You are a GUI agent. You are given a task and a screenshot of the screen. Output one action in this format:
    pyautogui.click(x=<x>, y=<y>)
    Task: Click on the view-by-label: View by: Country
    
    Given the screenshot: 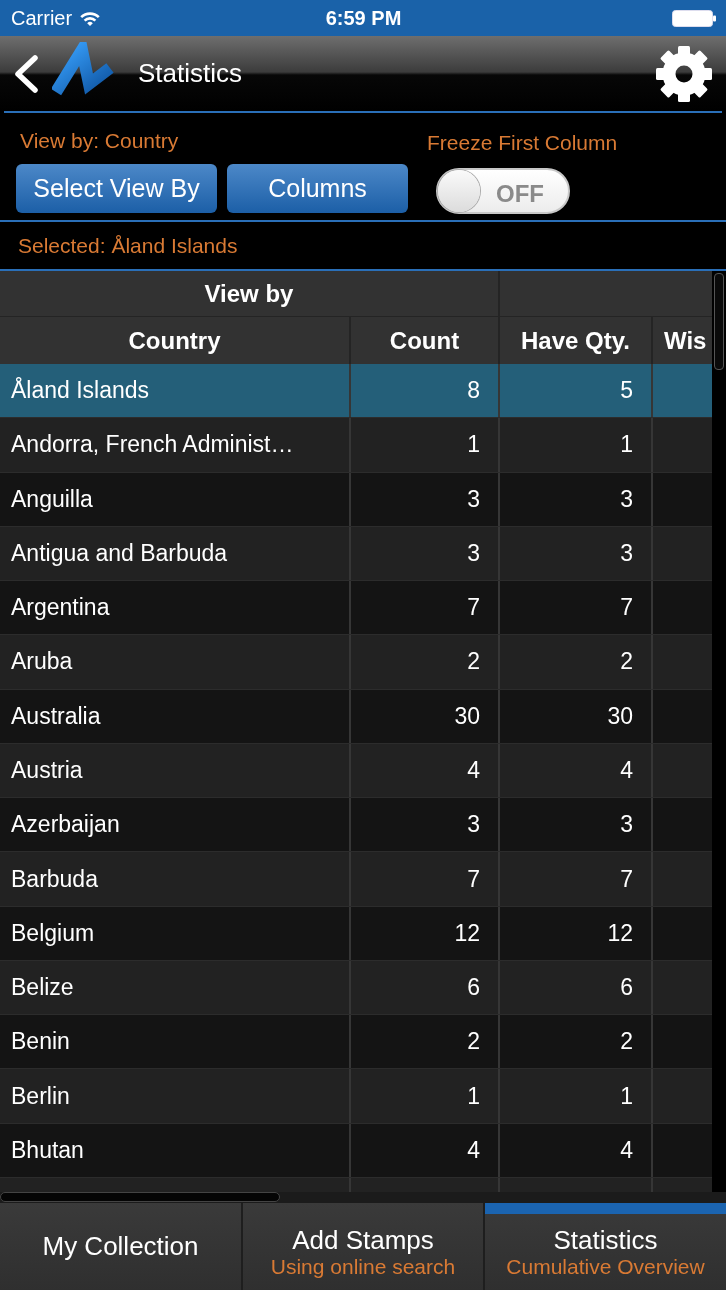 What is the action you would take?
    pyautogui.click(x=99, y=141)
    